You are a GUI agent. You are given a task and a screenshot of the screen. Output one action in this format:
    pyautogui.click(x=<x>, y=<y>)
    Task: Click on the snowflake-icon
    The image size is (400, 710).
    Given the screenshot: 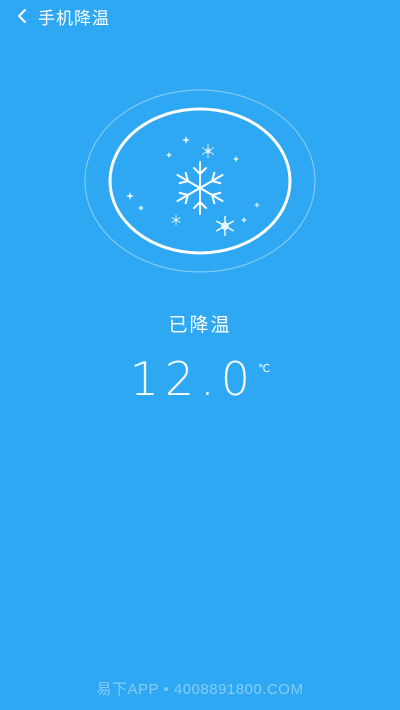 What is the action you would take?
    pyautogui.click(x=200, y=188)
    